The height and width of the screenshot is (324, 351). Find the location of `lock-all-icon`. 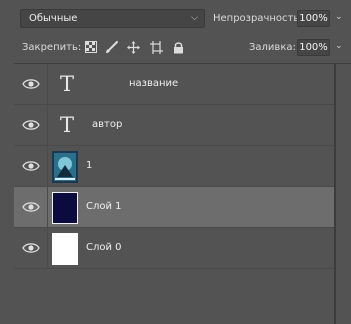

lock-all-icon is located at coordinates (178, 47).